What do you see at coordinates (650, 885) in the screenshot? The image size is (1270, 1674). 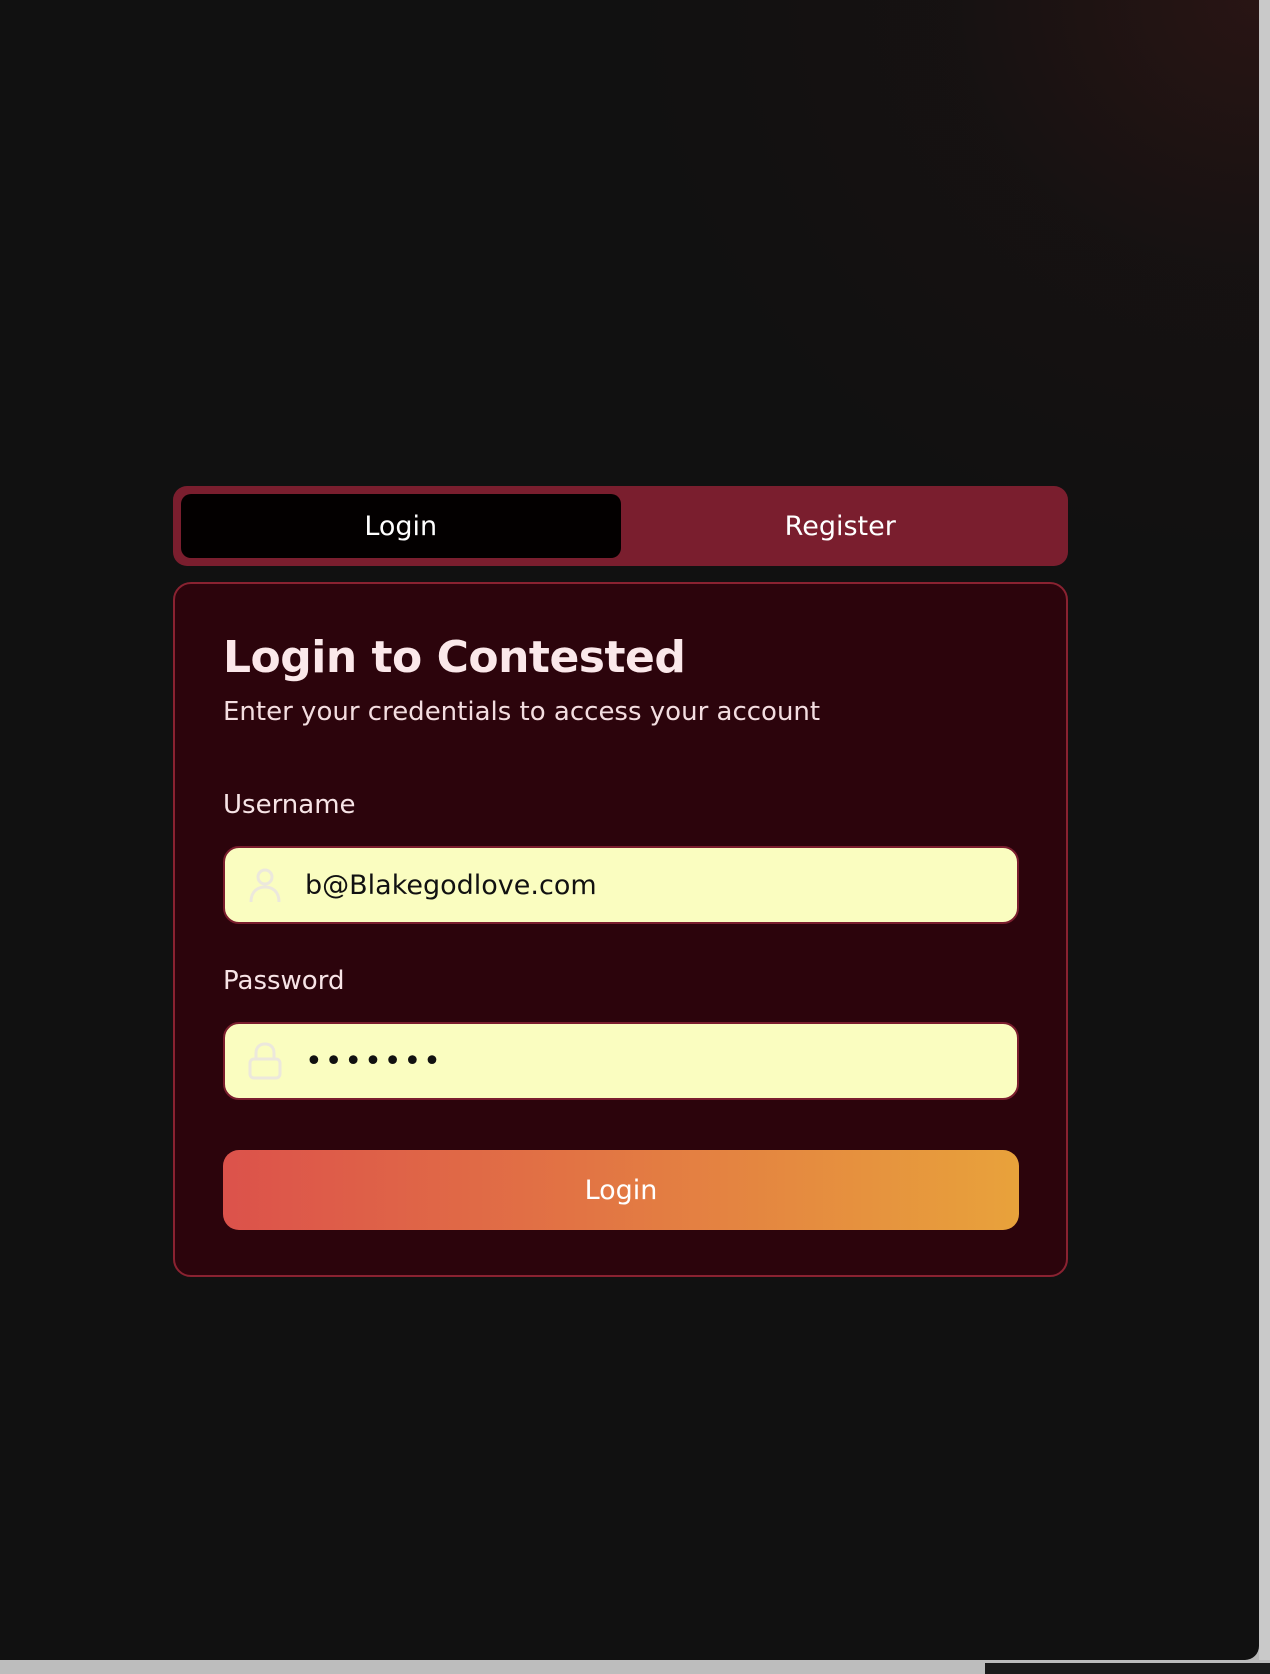 I see `username-input` at bounding box center [650, 885].